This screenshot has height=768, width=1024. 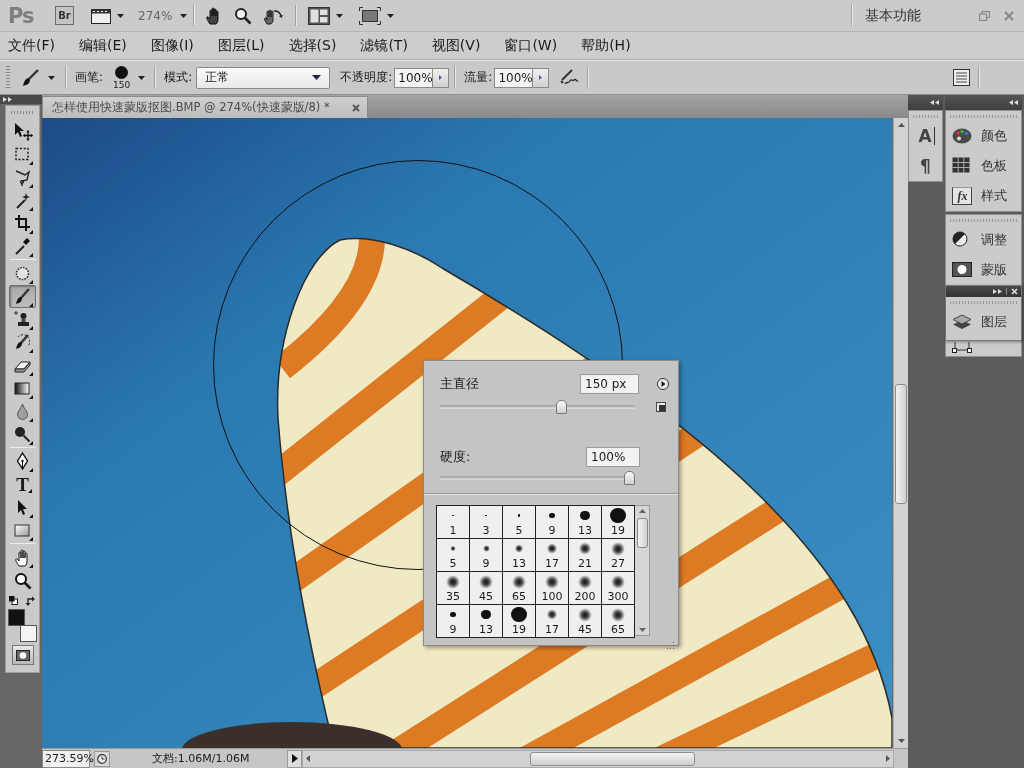 What do you see at coordinates (669, 645) in the screenshot?
I see `resize-grip-icon` at bounding box center [669, 645].